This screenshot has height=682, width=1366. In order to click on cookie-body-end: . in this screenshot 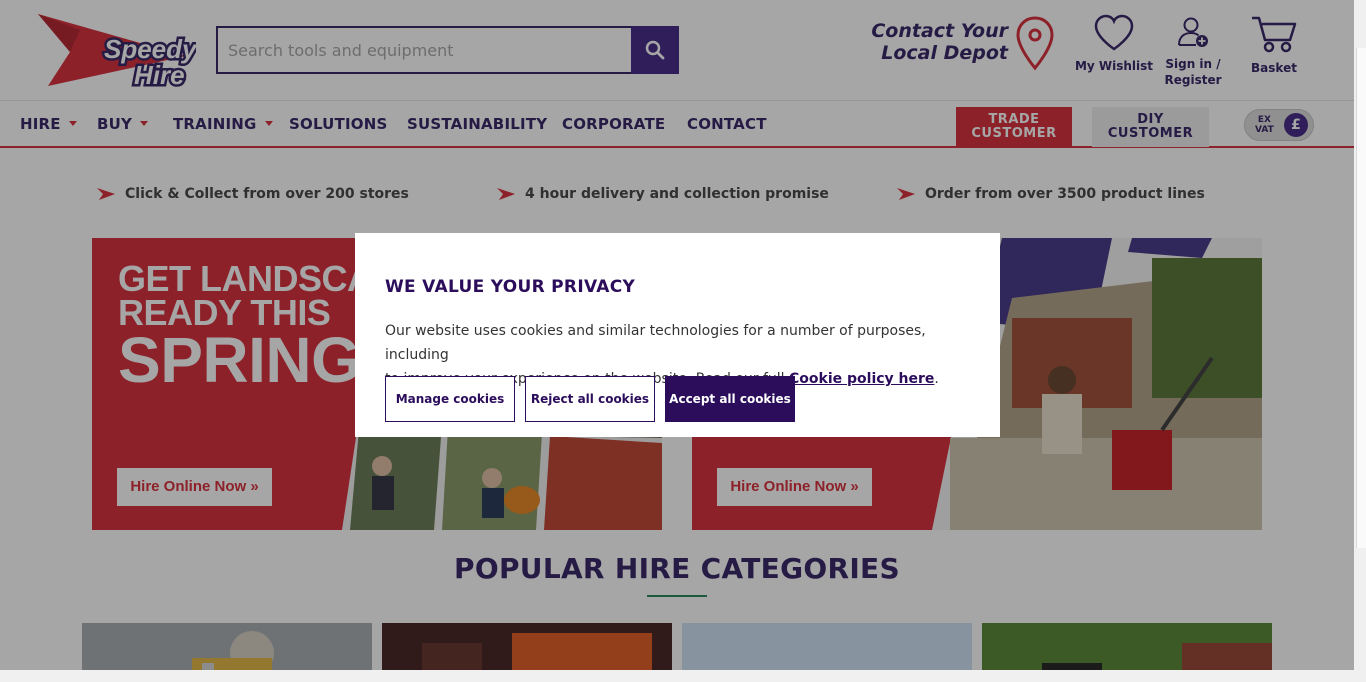, I will do `click(936, 379)`.